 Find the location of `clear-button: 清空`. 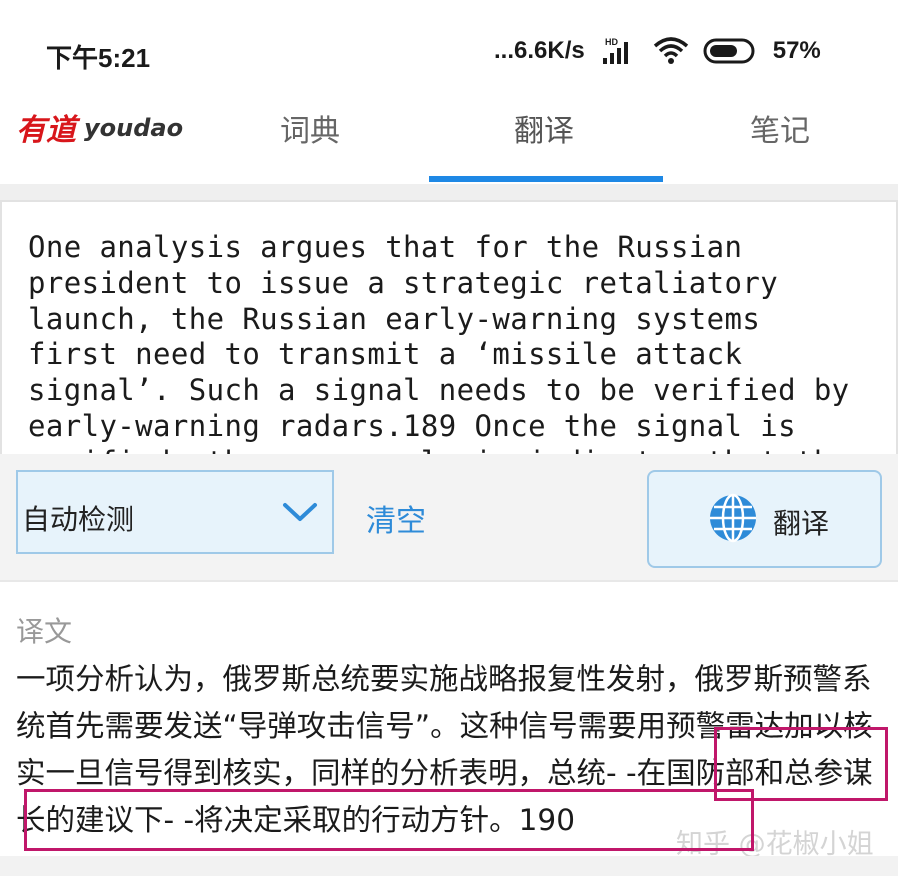

clear-button: 清空 is located at coordinates (396, 518).